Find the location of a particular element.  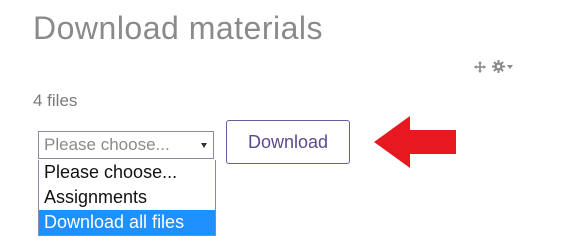

download-button: Download is located at coordinates (288, 142).